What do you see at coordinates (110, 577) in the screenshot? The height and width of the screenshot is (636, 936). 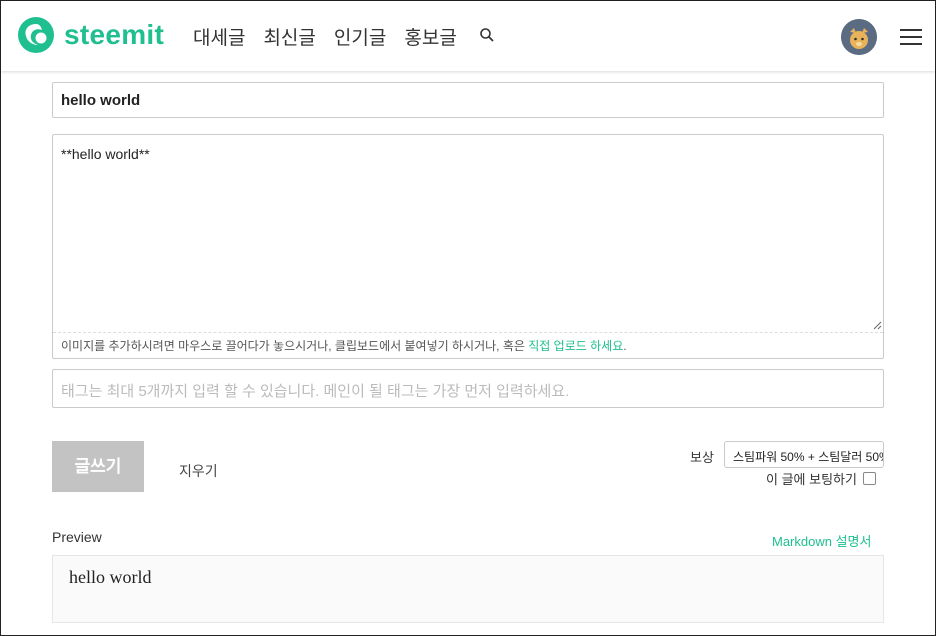 I see `preview-content: hello world` at bounding box center [110, 577].